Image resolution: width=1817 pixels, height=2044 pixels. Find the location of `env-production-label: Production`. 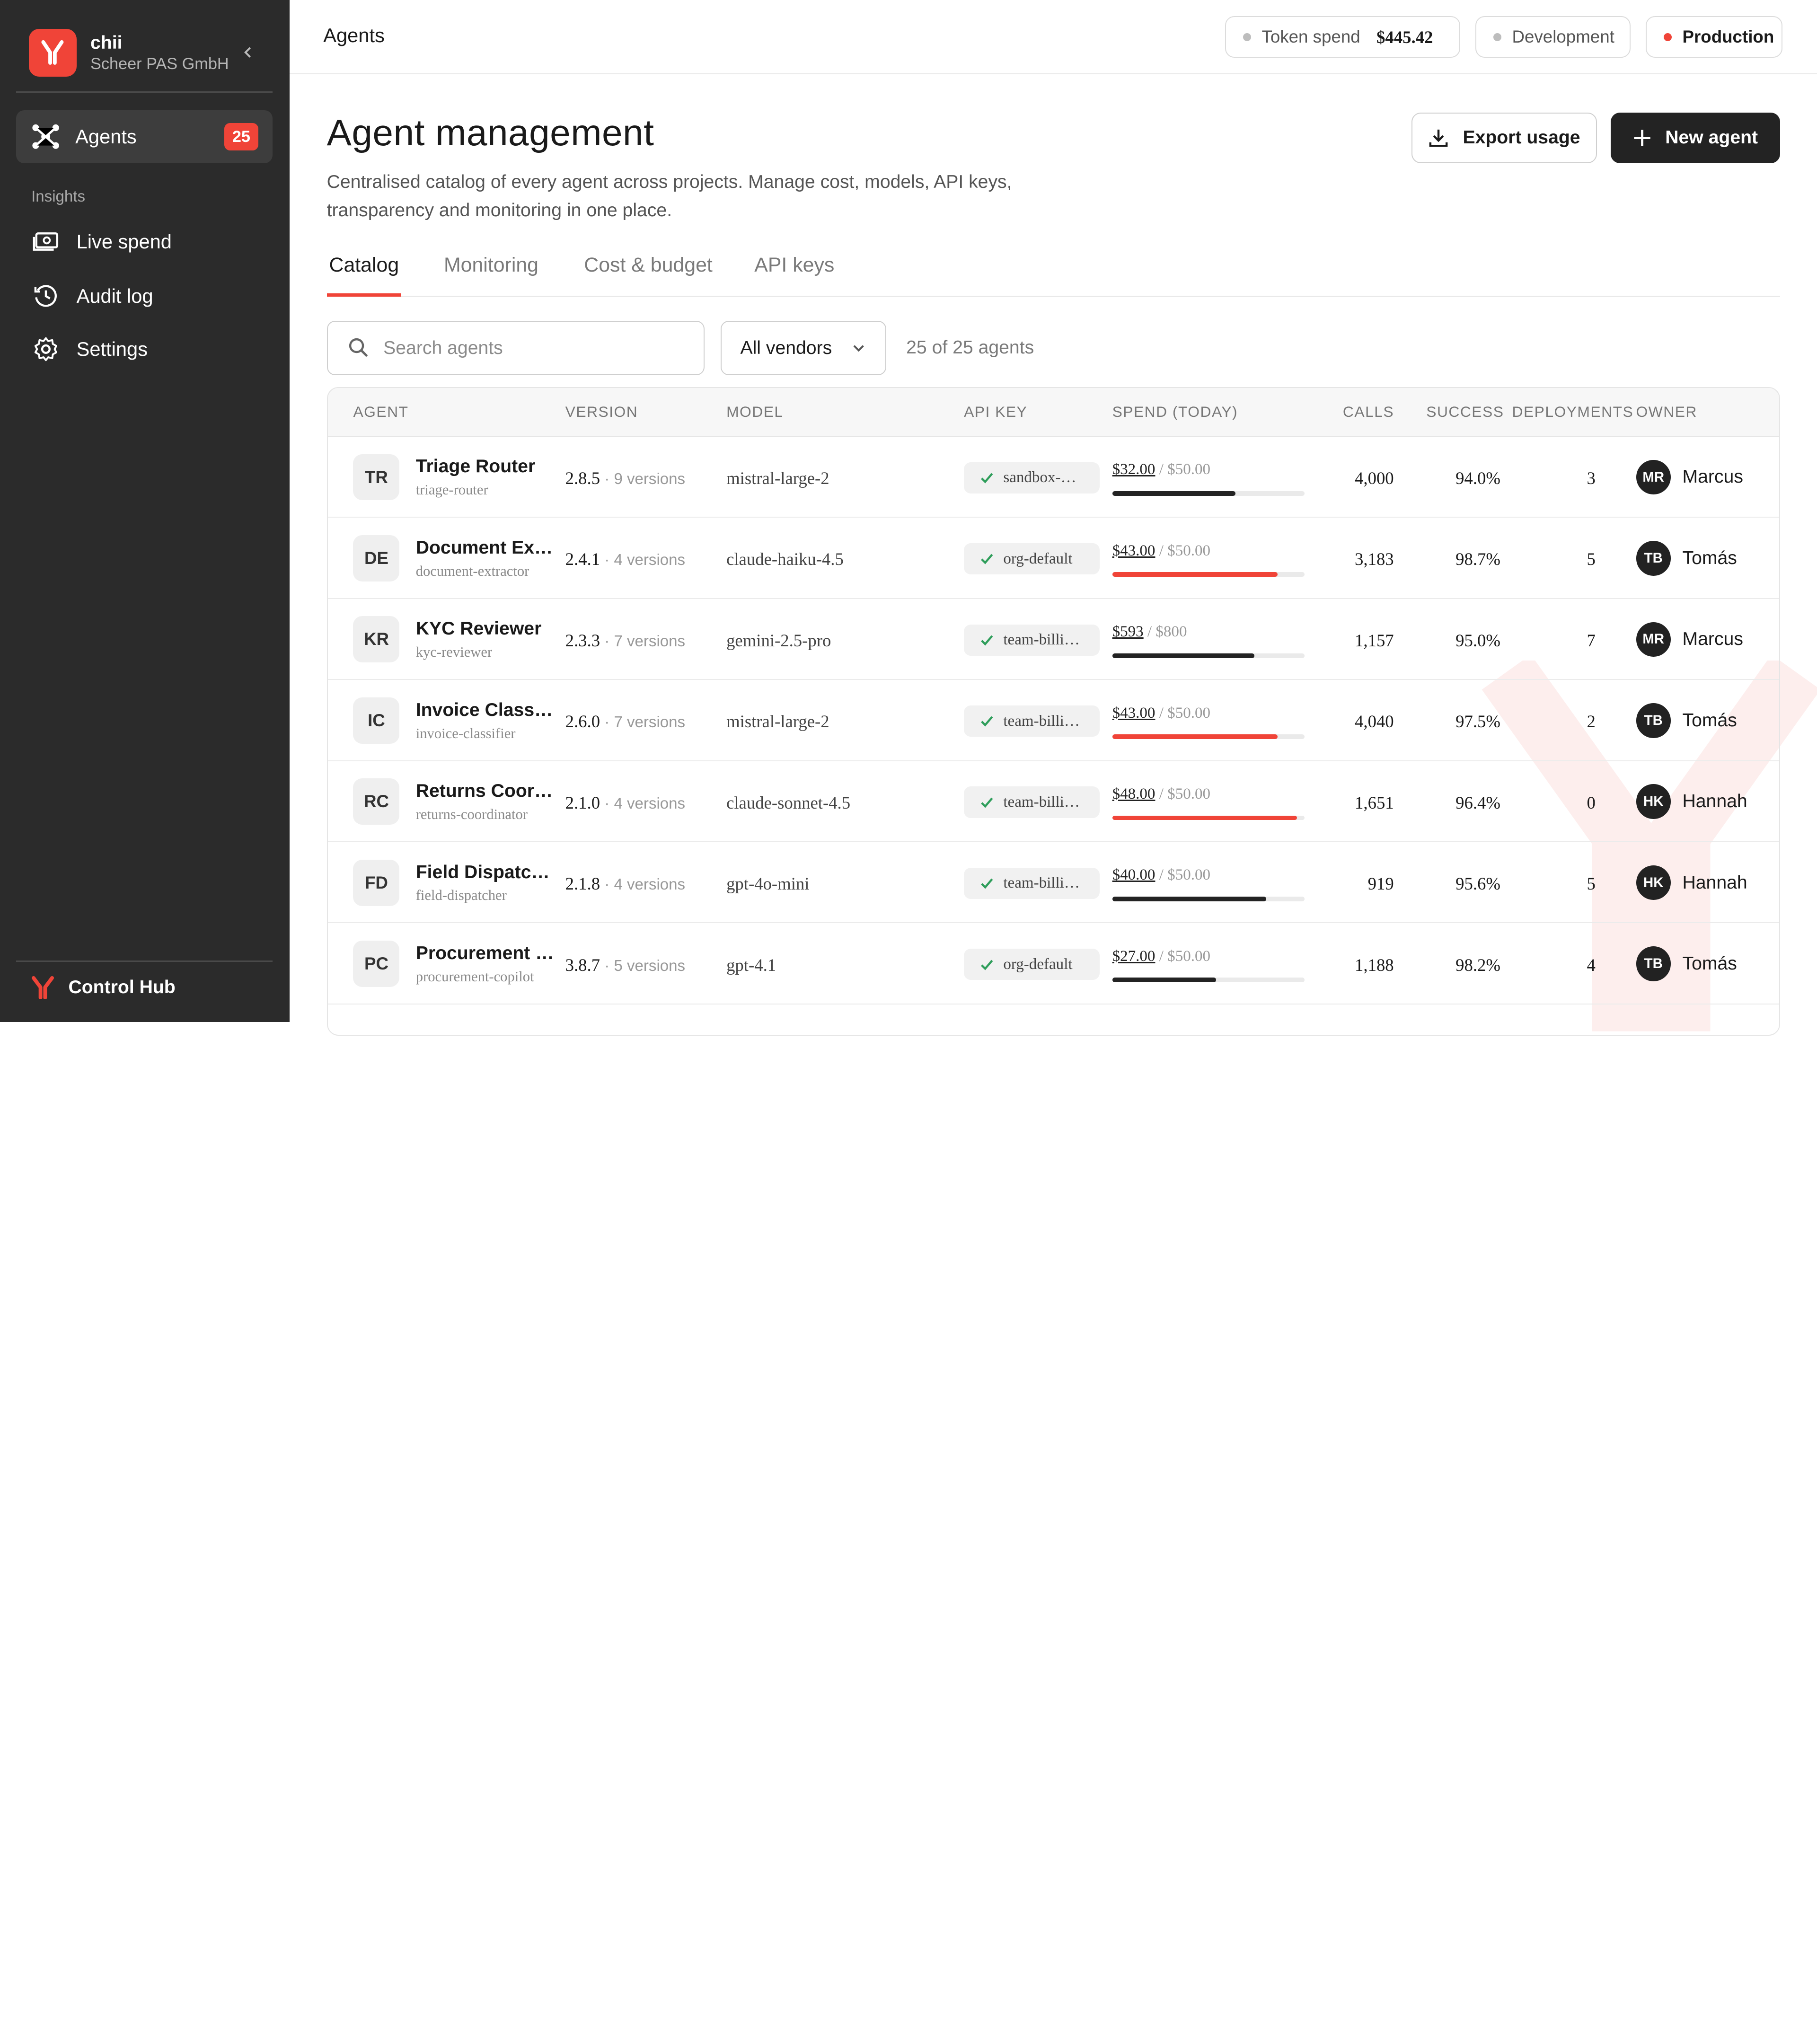

env-production-label: Production is located at coordinates (1728, 37).